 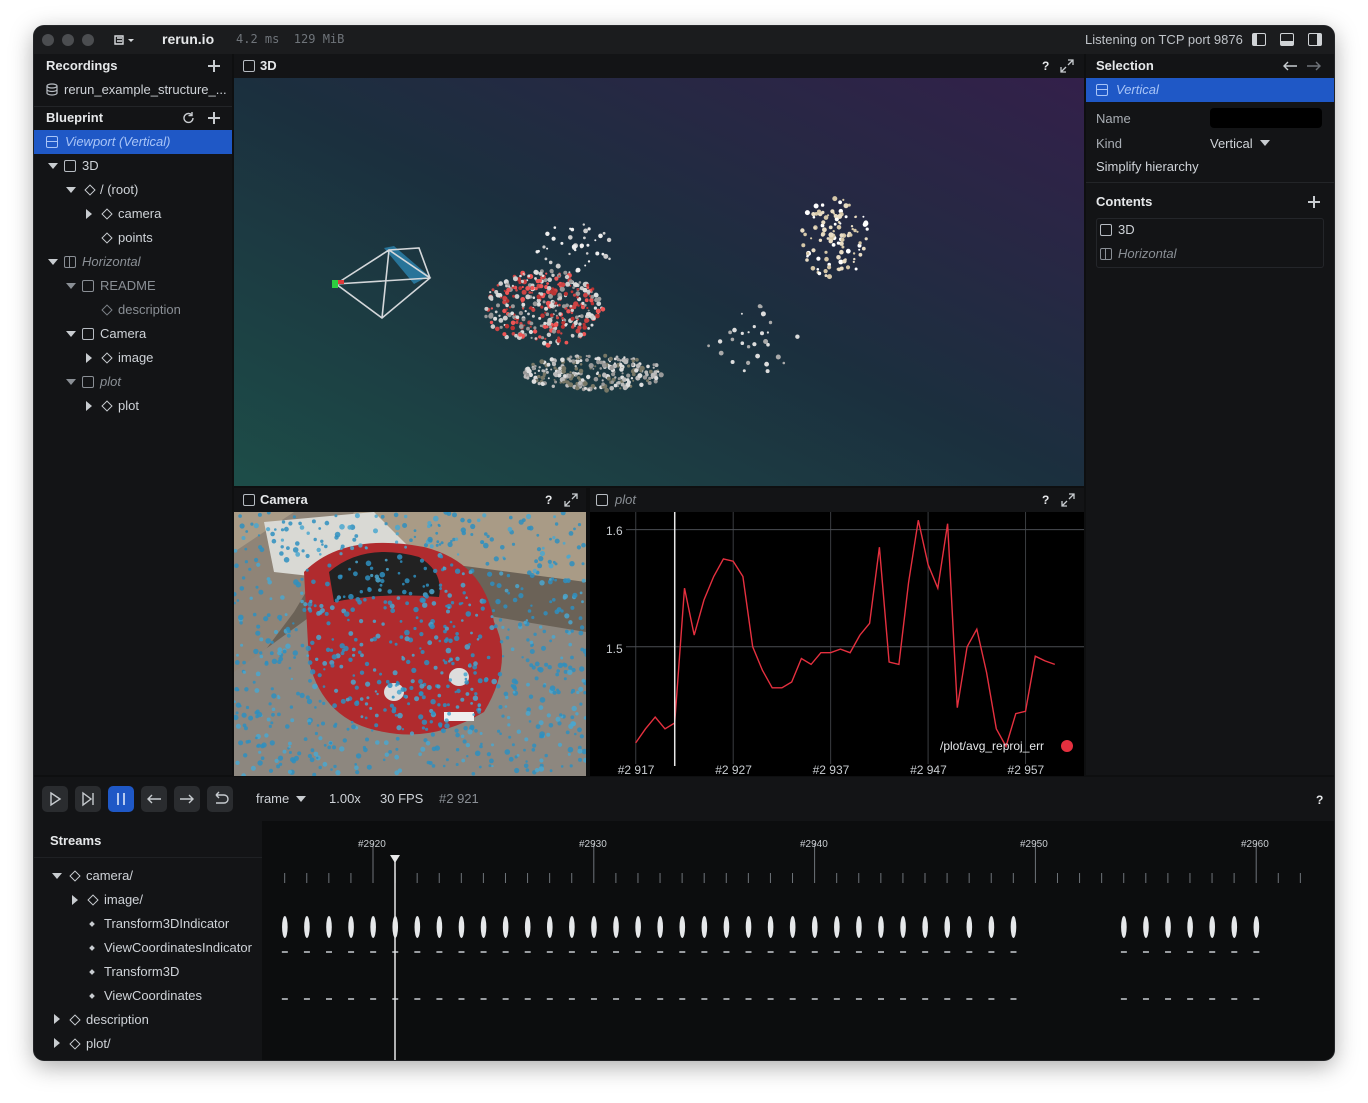 I want to click on contents-item-3d: 3D, so click(x=1126, y=229).